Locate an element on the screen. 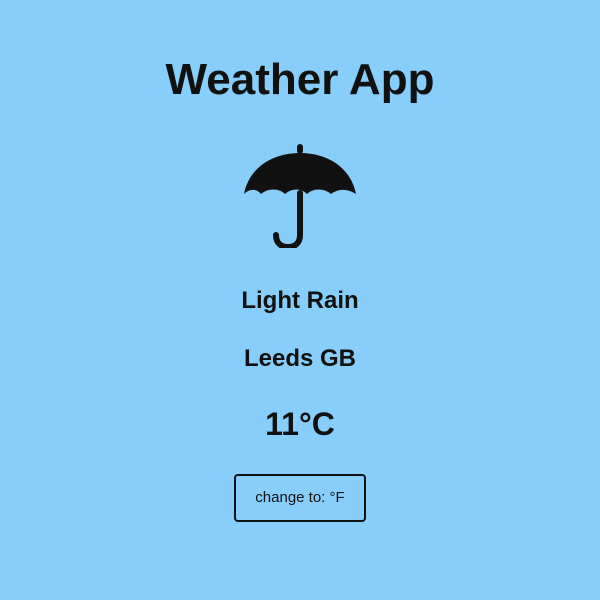 This screenshot has width=600, height=600. location-name: Leeds GB is located at coordinates (300, 358).